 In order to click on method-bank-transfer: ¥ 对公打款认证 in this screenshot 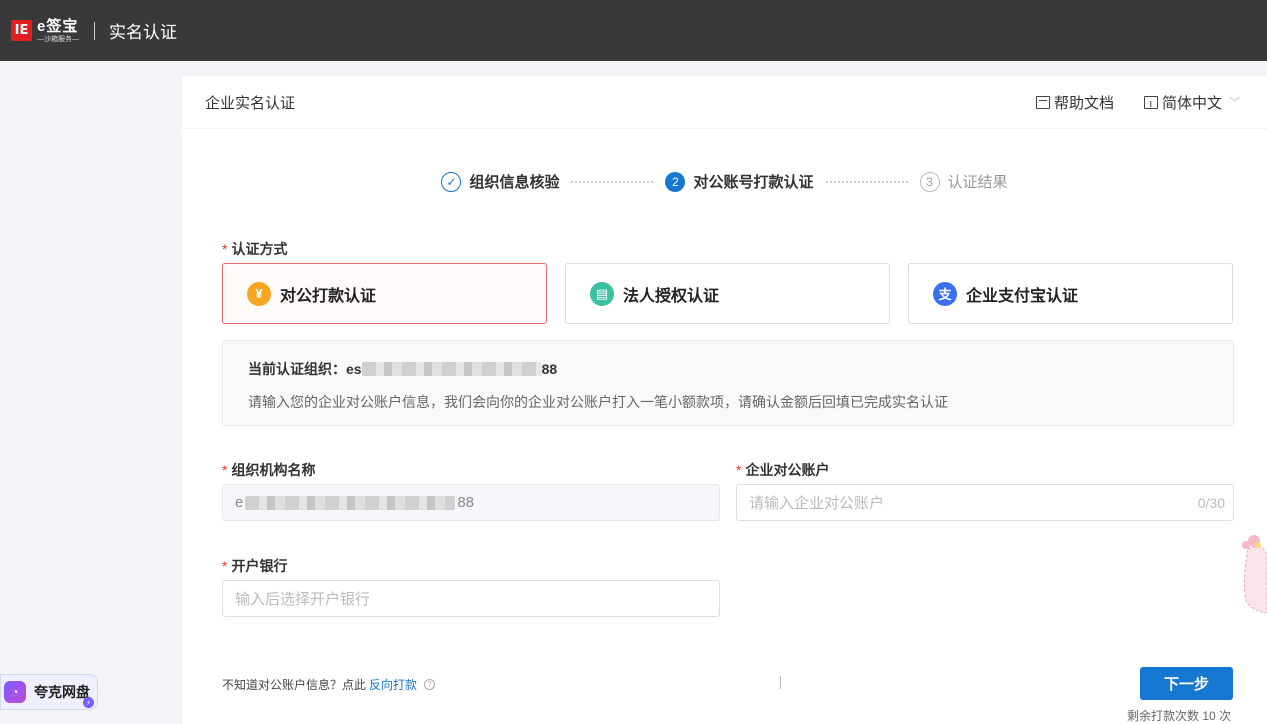, I will do `click(384, 293)`.